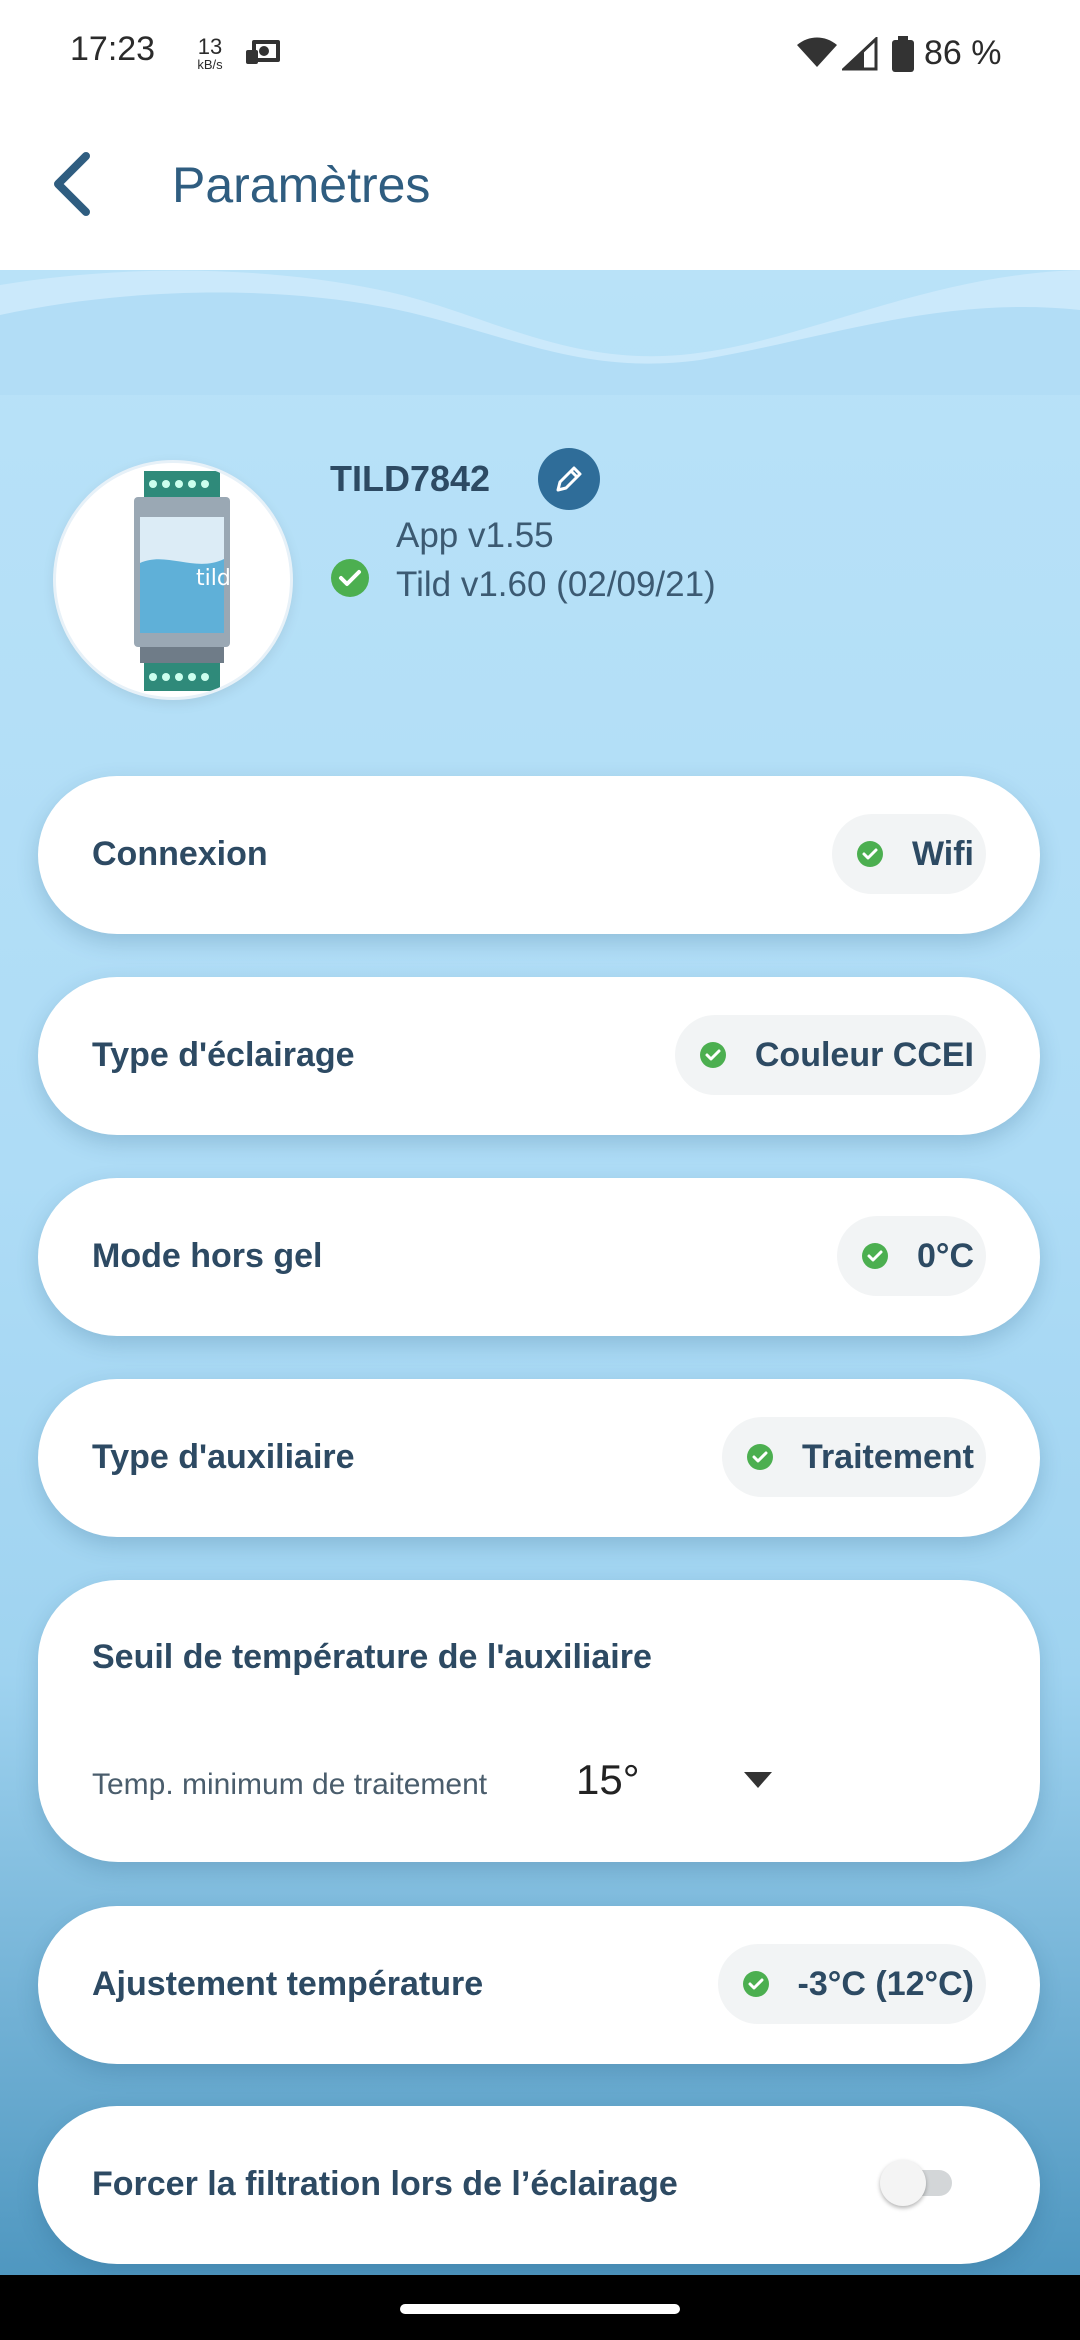 The image size is (1080, 2340). Describe the element at coordinates (180, 854) in the screenshot. I see `setting-label: Connexion` at that location.